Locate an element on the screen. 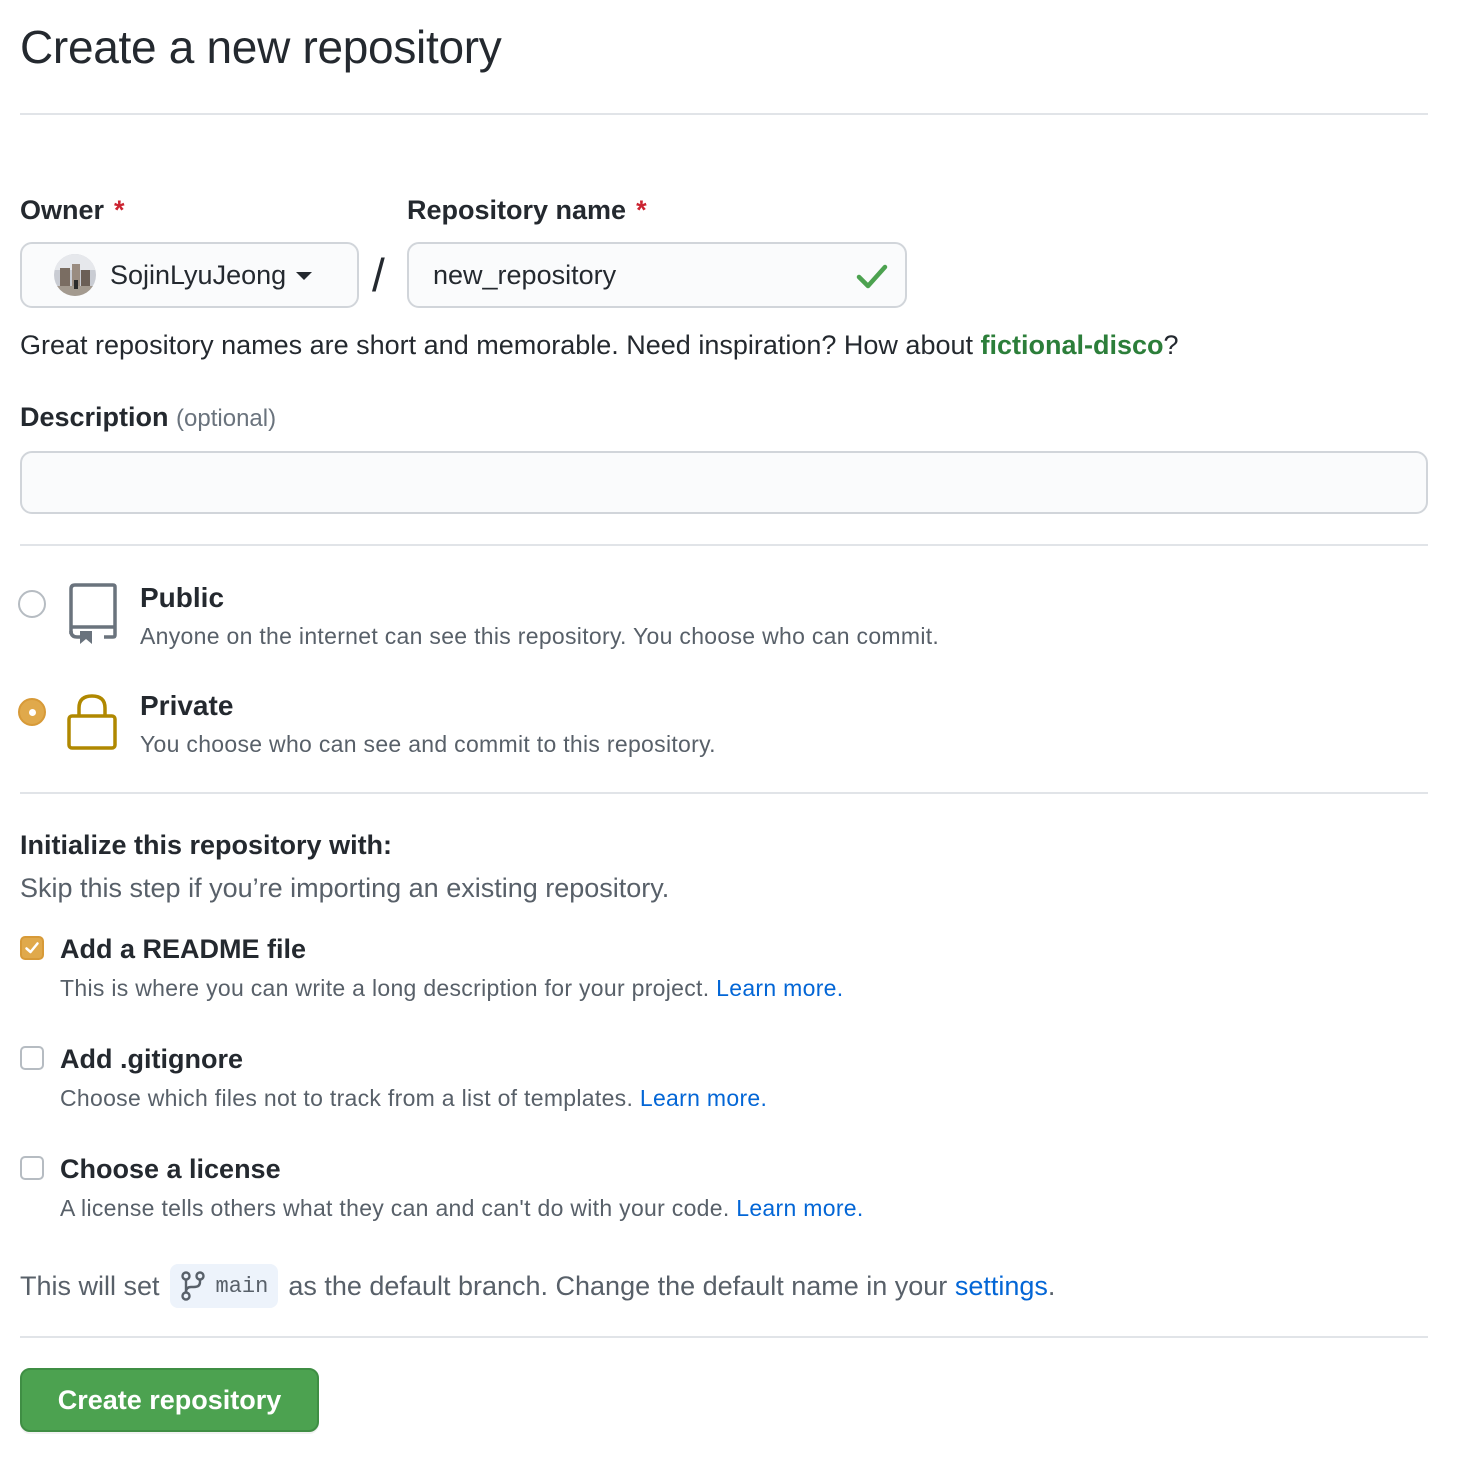  repo-name-label-text: Repository name is located at coordinates (517, 210).